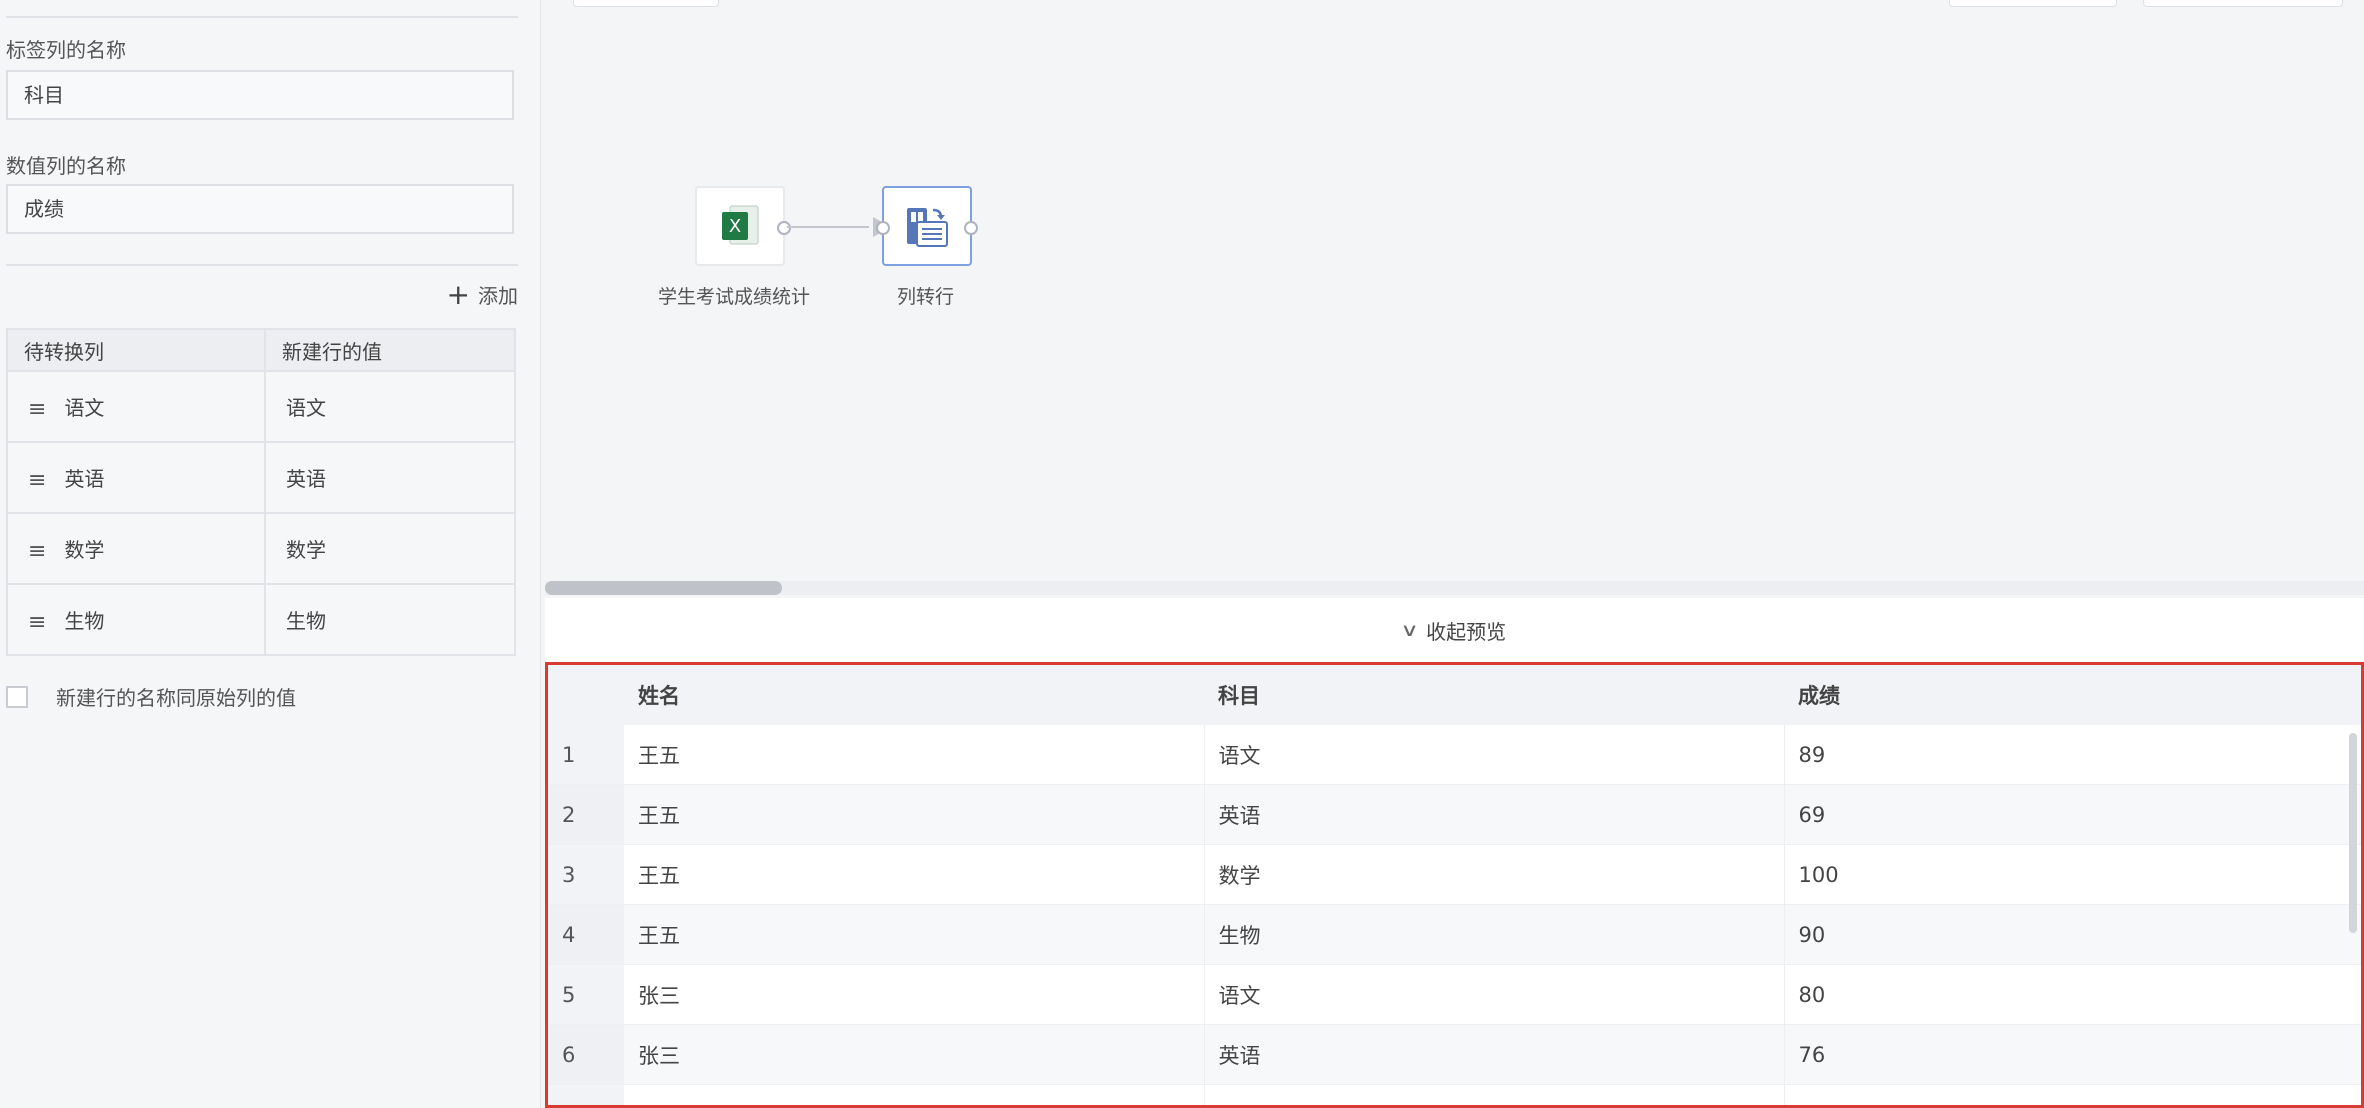 Image resolution: width=2364 pixels, height=1108 pixels. I want to click on edge-line, so click(828, 227).